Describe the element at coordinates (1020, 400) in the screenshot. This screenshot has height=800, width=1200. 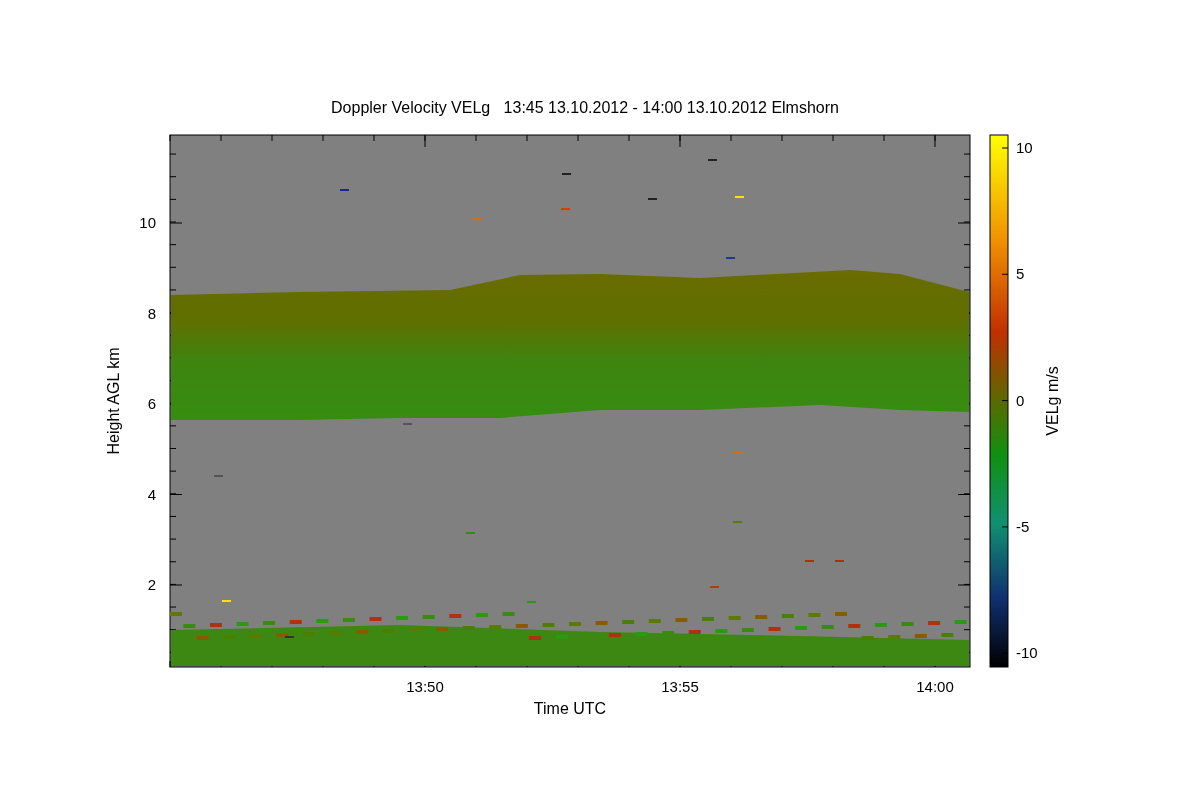
I see `colorbar-tick-label: 0` at that location.